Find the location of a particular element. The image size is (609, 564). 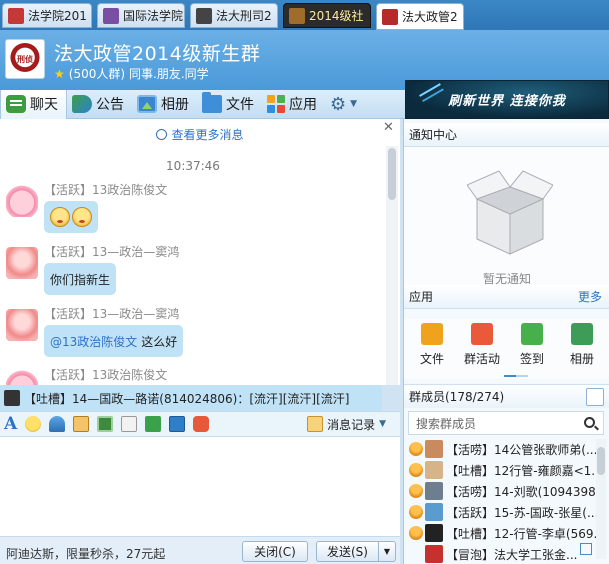

tab-label: 法大政管2 is located at coordinates (430, 17).